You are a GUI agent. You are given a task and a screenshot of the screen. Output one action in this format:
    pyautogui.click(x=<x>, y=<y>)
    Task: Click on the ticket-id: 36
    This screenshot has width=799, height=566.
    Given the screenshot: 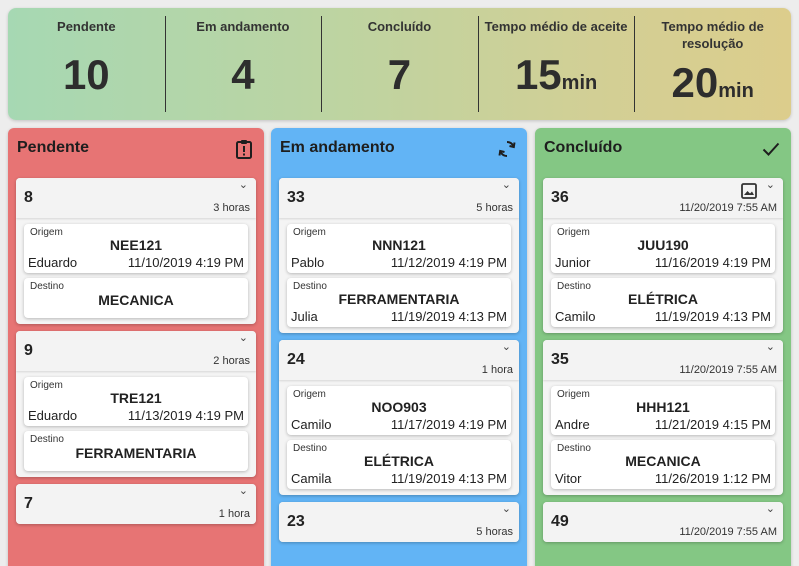 What is the action you would take?
    pyautogui.click(x=560, y=197)
    